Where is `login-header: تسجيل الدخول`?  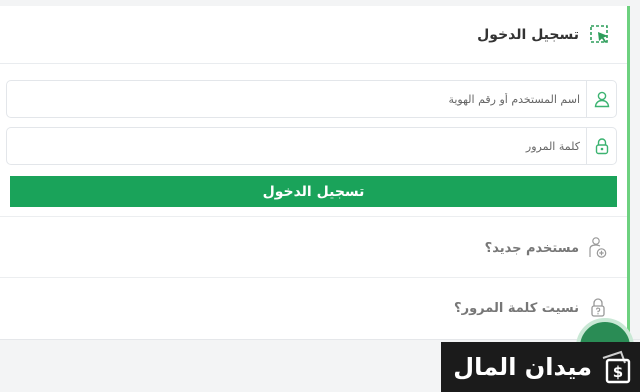
login-header: تسجيل الدخول is located at coordinates (313, 35).